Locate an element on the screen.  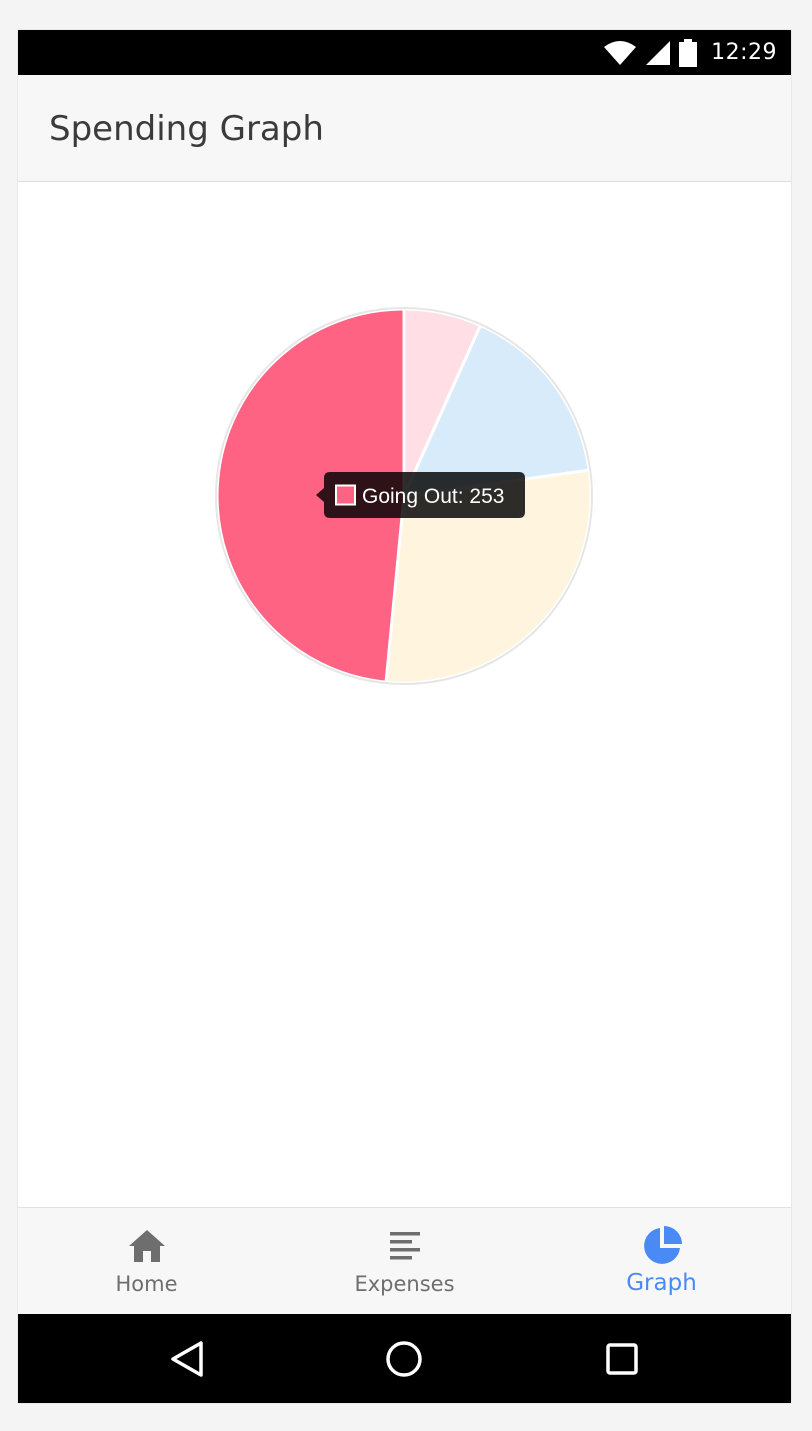
back-triangle-icon is located at coordinates (187, 1359).